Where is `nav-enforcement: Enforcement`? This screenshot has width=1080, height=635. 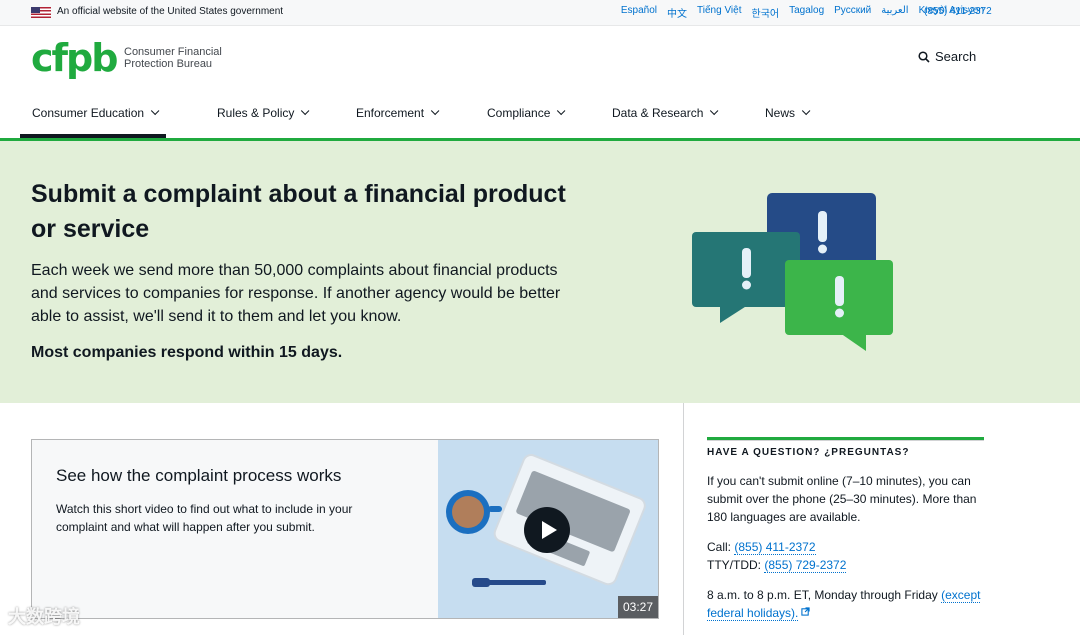 nav-enforcement: Enforcement is located at coordinates (398, 113).